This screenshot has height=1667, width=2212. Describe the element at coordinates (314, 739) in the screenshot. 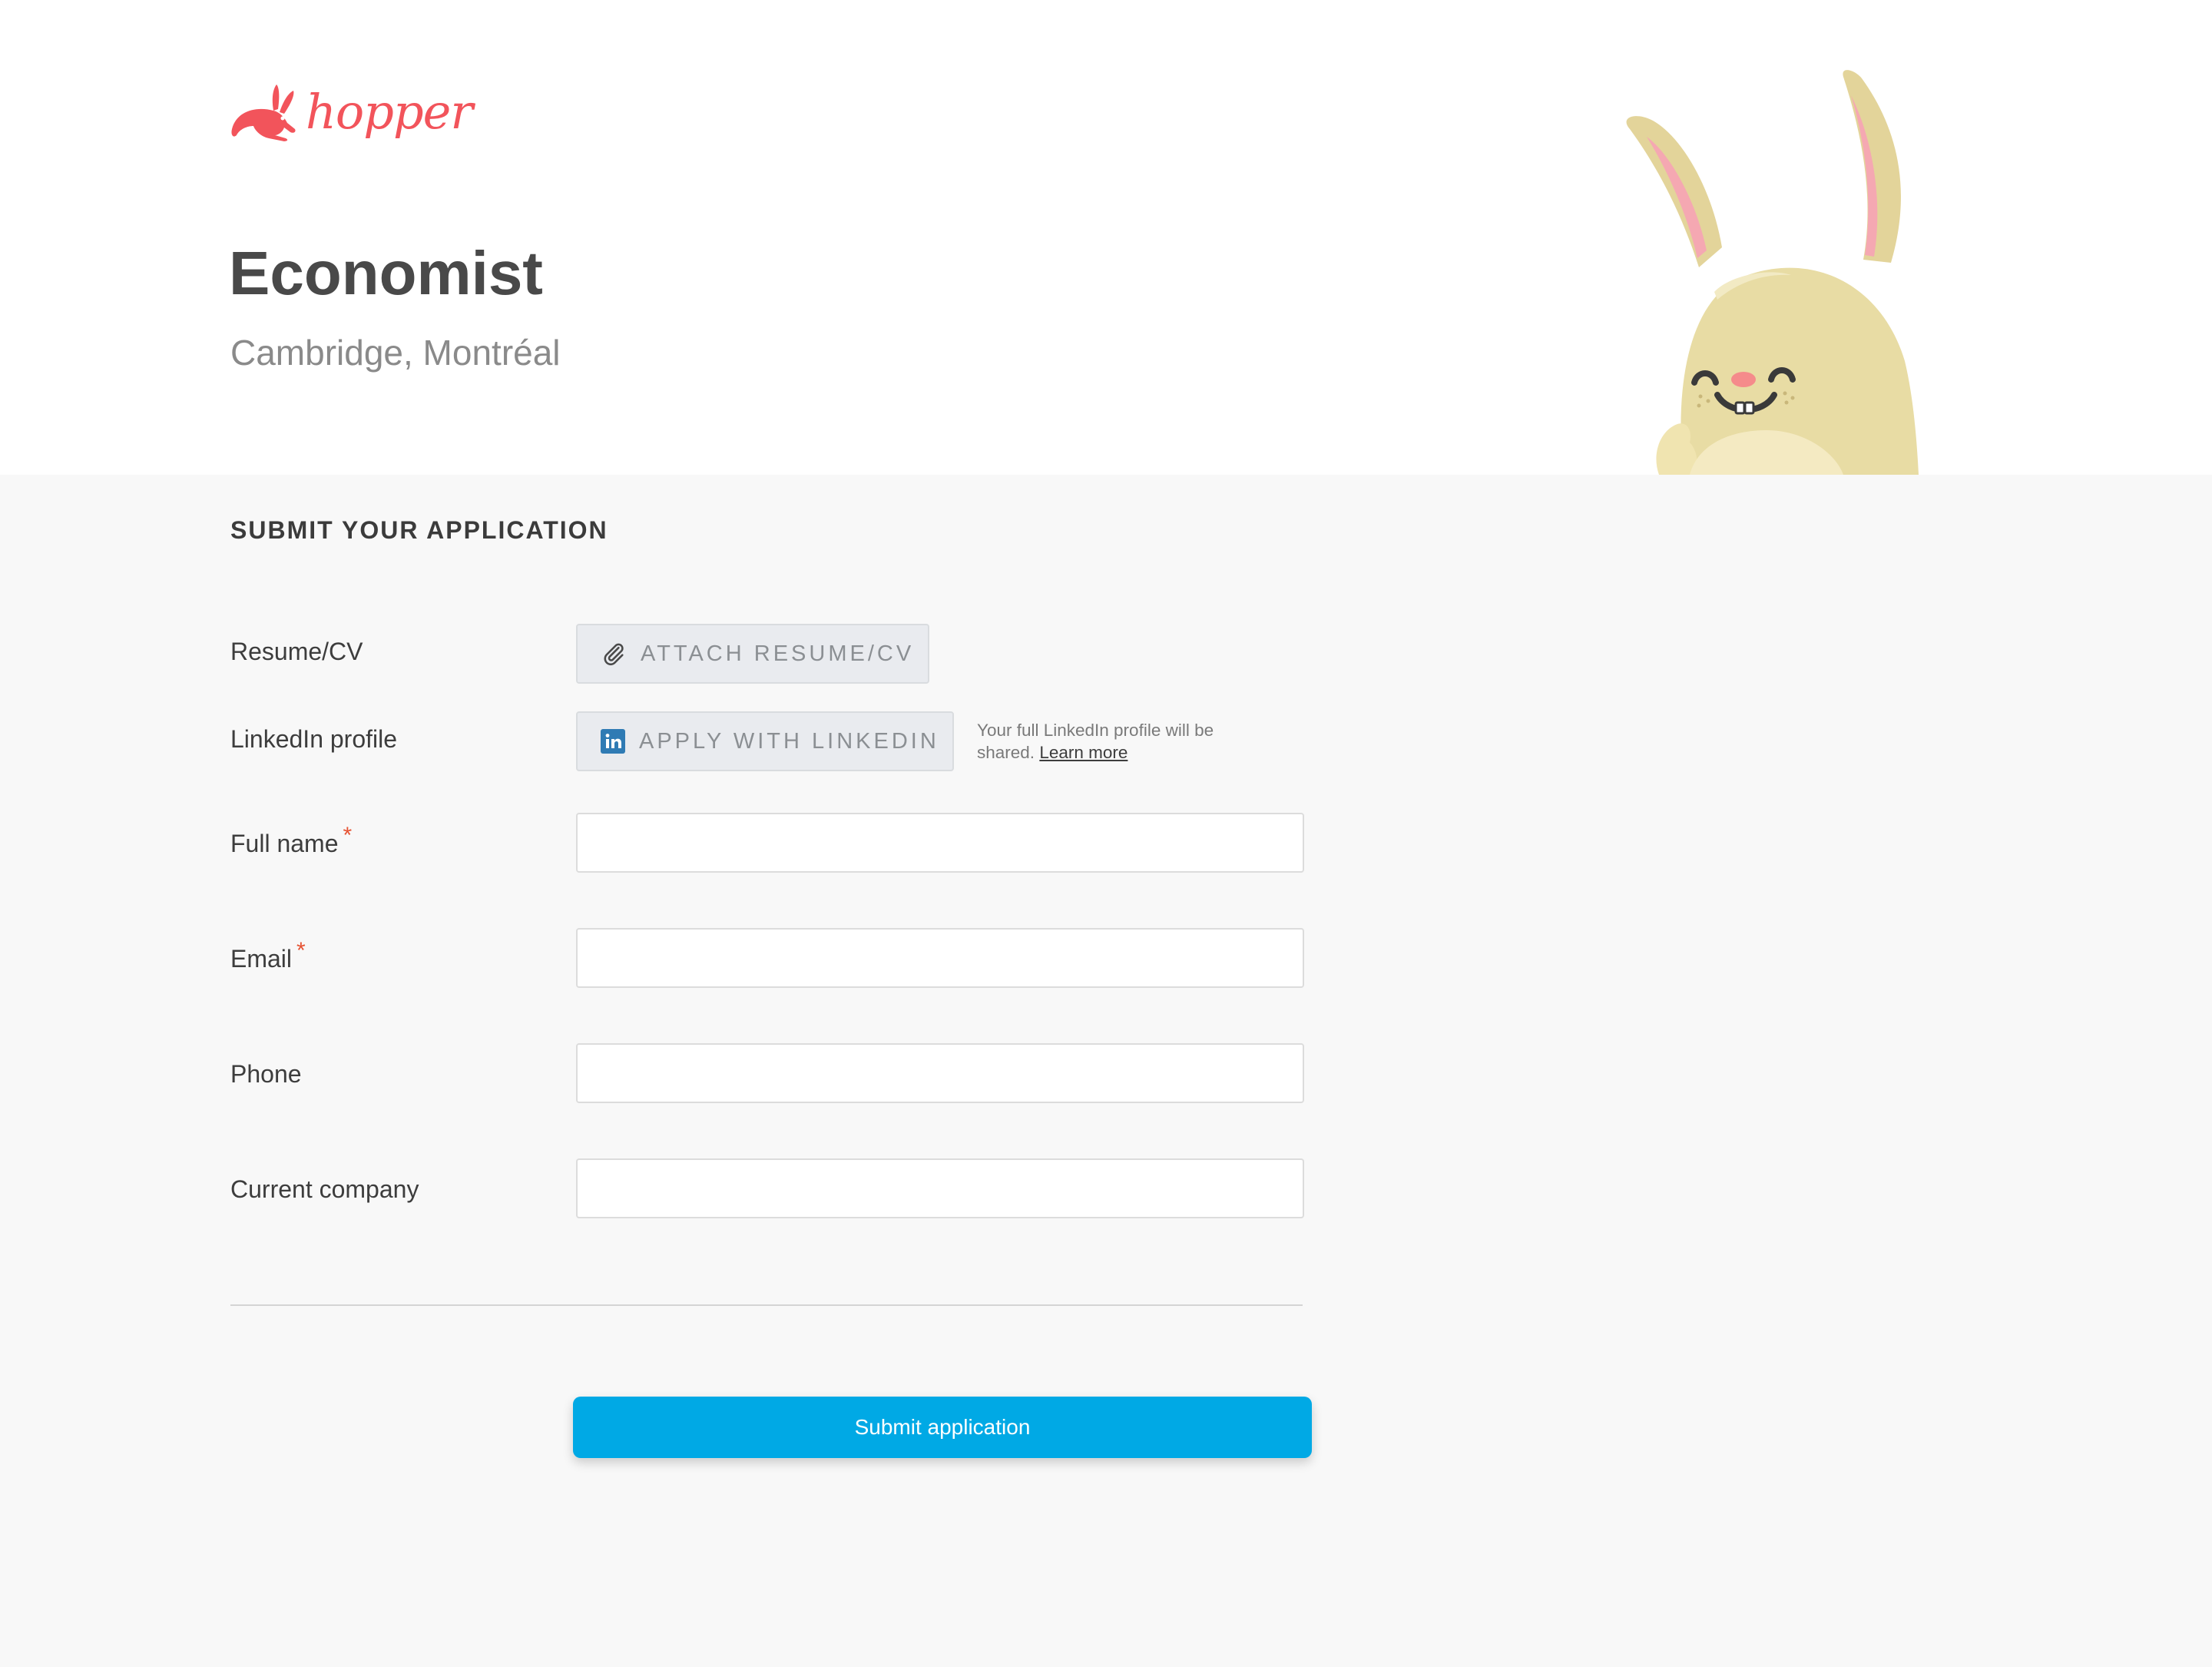

I see `linkedin-label: LinkedIn profile` at that location.